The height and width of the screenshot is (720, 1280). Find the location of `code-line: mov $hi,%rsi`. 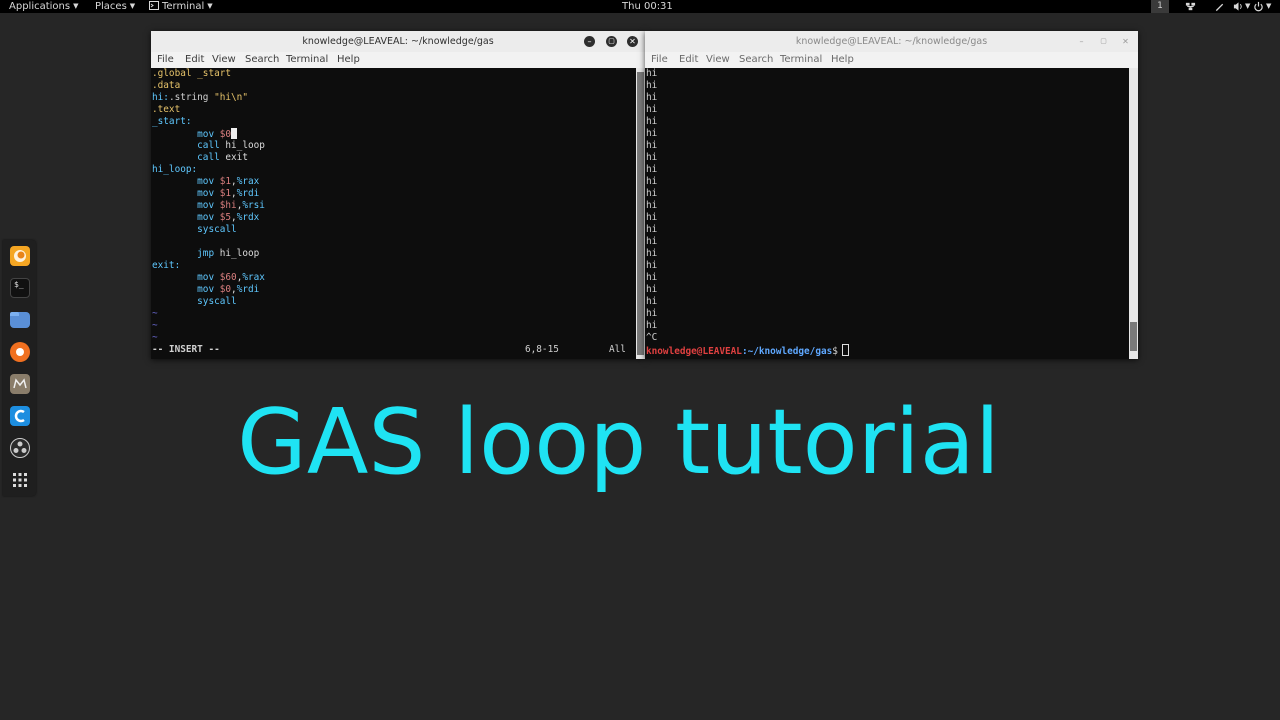

code-line: mov $hi,%rsi is located at coordinates (231, 205).